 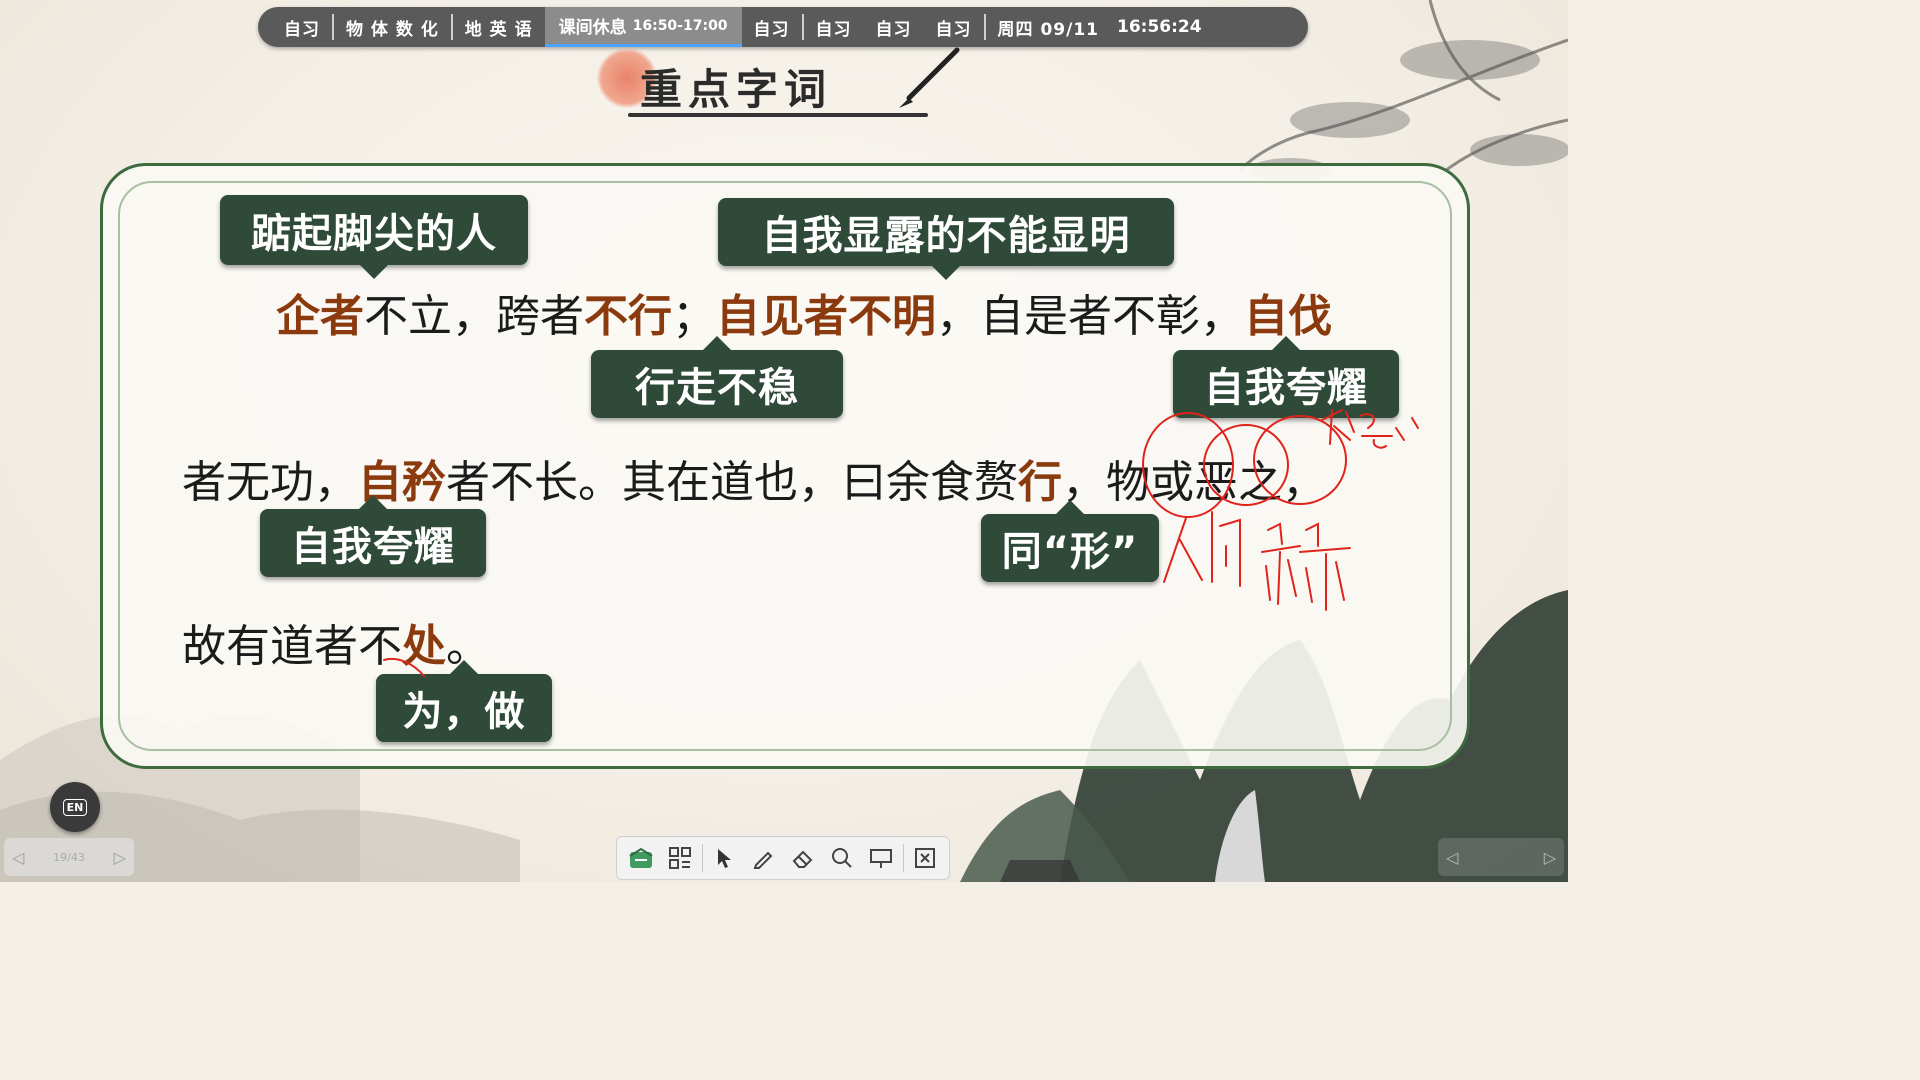 I want to click on eraser-tool-button, so click(x=802, y=858).